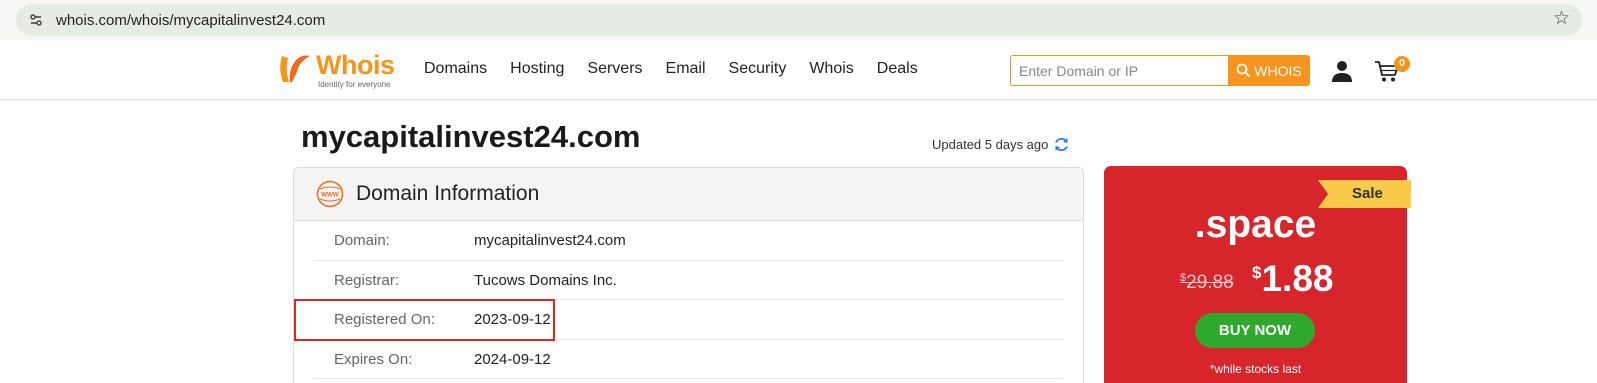 The width and height of the screenshot is (1597, 383). I want to click on browser-toolbar: whois.com/whois/mycapitalinvest24.com ☆, so click(798, 20).